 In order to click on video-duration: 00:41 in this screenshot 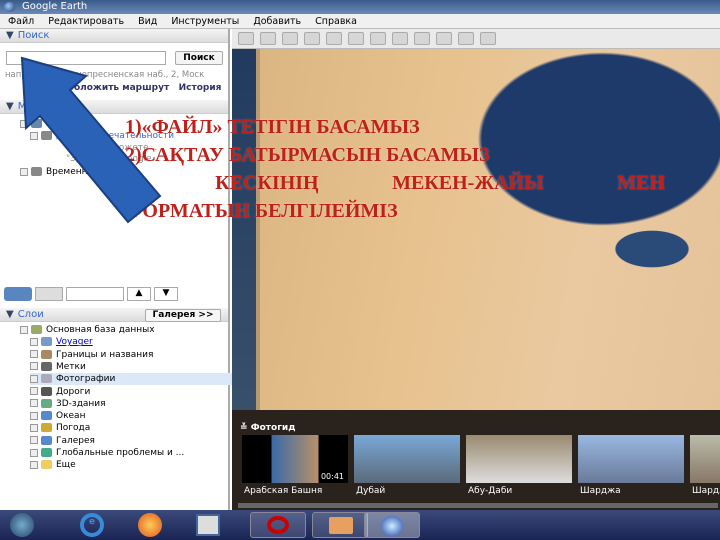, I will do `click(332, 476)`.